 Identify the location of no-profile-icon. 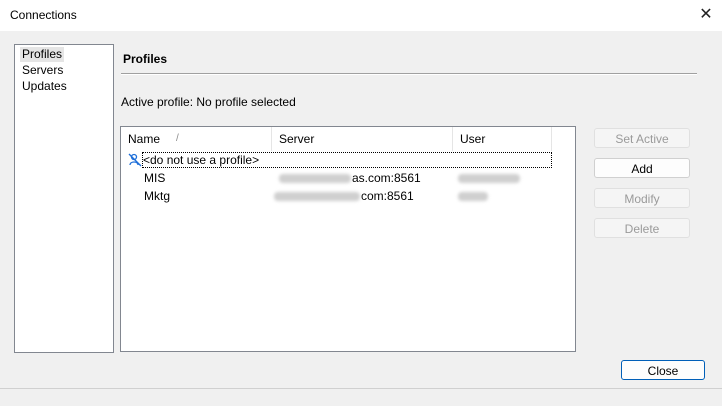
(135, 162).